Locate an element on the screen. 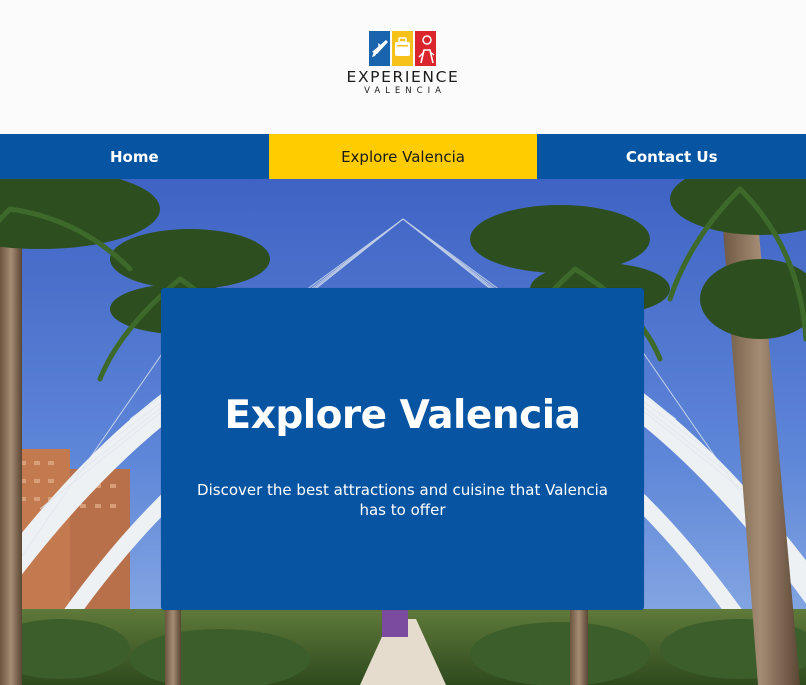 The image size is (806, 685). main-nav: Home Explore Valencia Contact Us is located at coordinates (403, 156).